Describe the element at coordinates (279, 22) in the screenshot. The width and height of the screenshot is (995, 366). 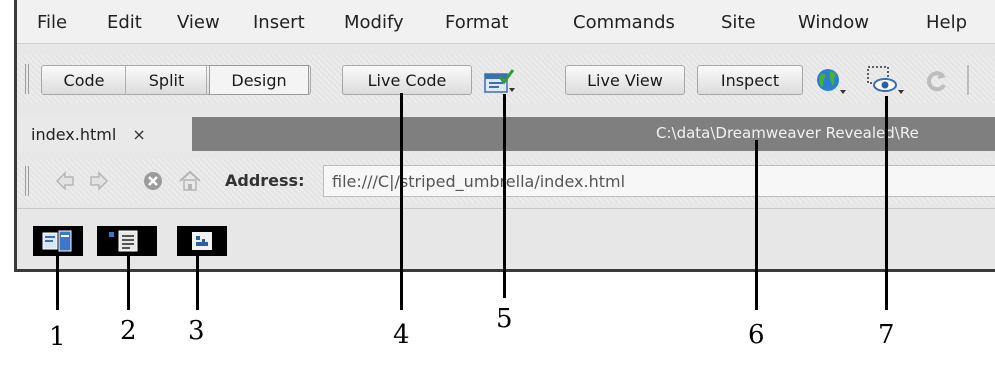
I see `menu-insert: Insert` at that location.